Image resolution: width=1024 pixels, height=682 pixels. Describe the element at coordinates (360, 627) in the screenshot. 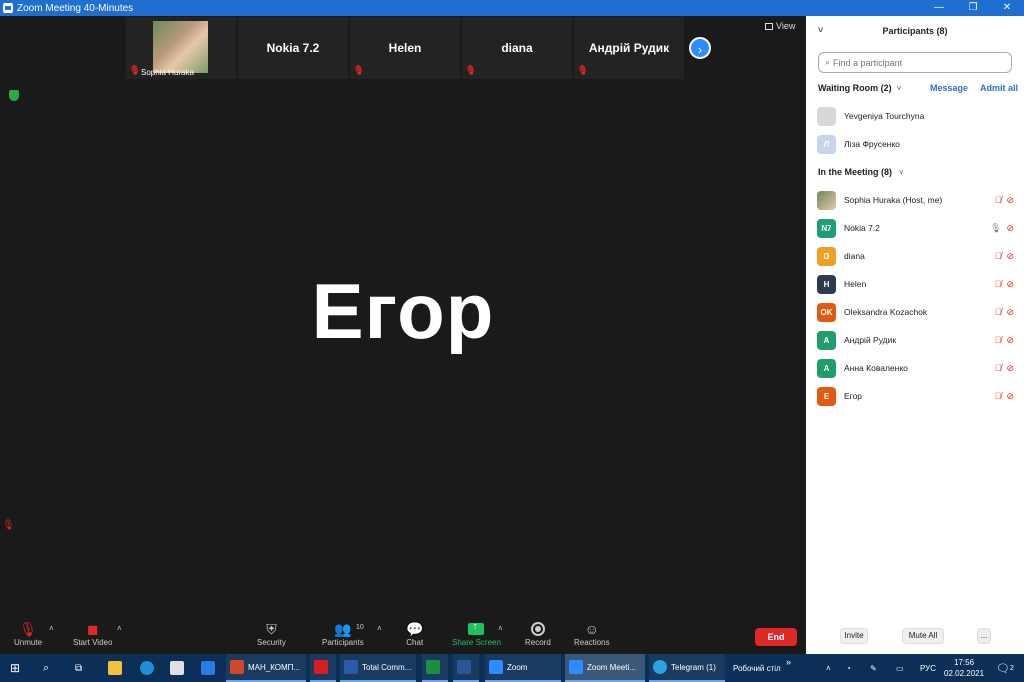

I see `participants-count: 10` at that location.